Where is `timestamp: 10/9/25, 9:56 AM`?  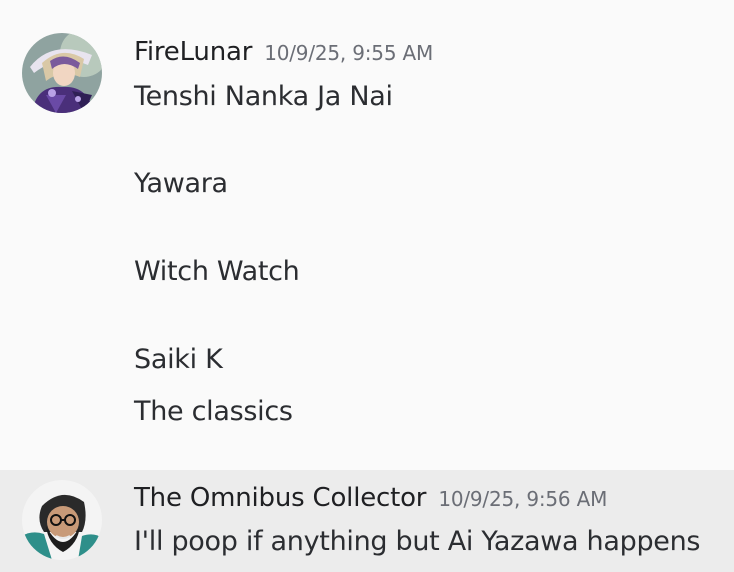 timestamp: 10/9/25, 9:56 AM is located at coordinates (522, 499).